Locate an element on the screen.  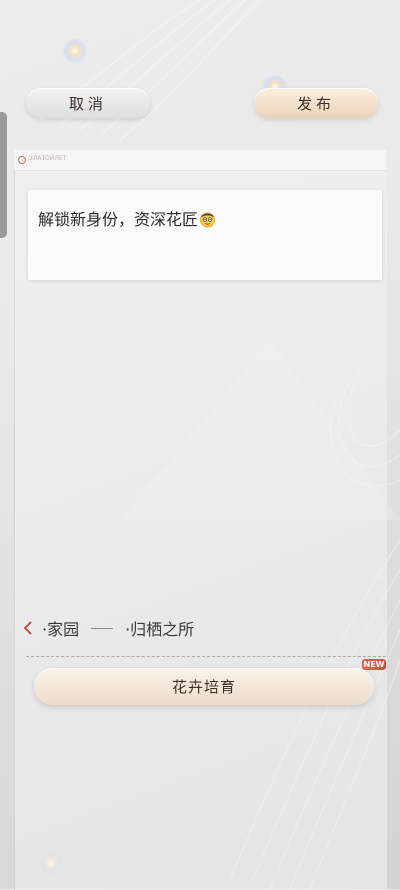
breadcrumb: ·家园 ·归栖之所 is located at coordinates (108, 628).